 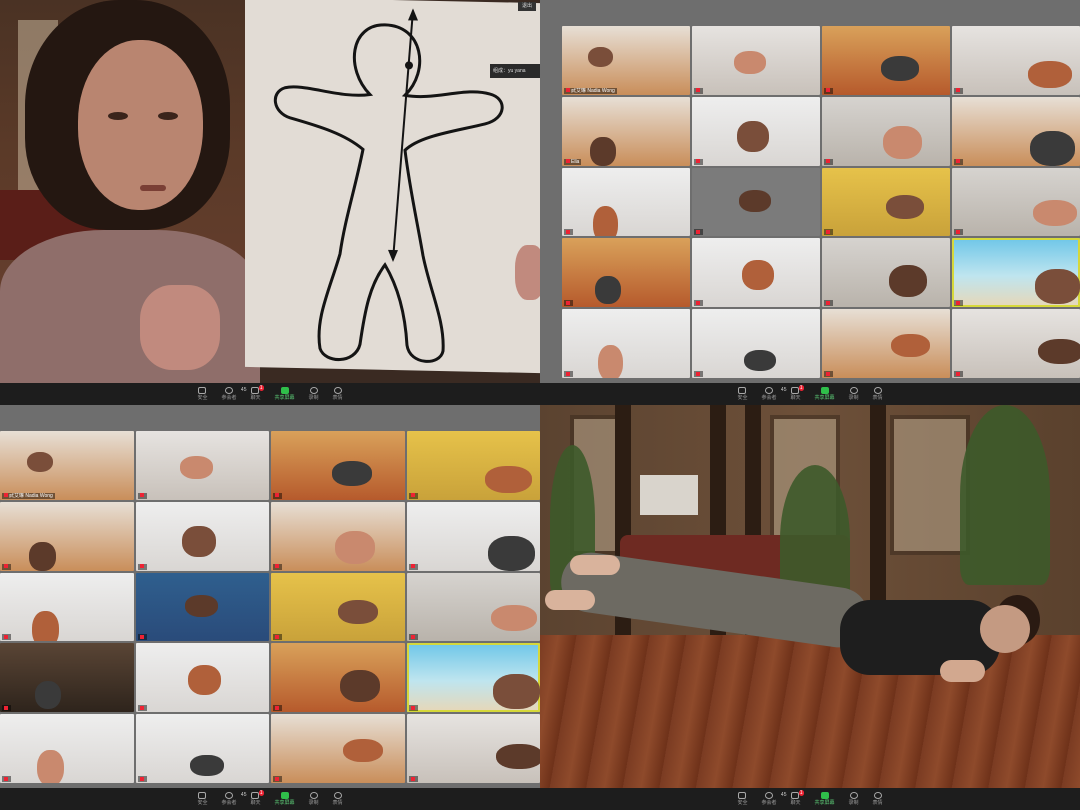 I want to click on participant-name: 武艾琳 Nadia Wong, so click(x=28, y=495).